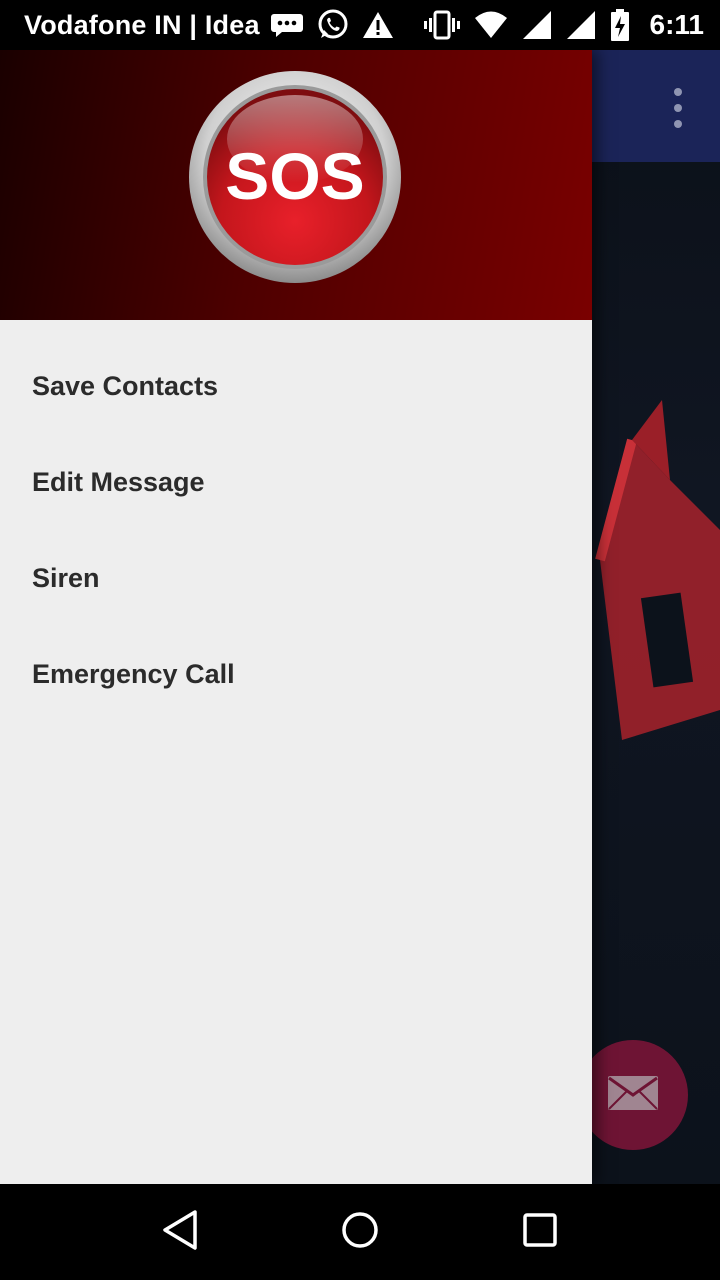 The height and width of the screenshot is (1280, 720). I want to click on back-button, so click(180, 1232).